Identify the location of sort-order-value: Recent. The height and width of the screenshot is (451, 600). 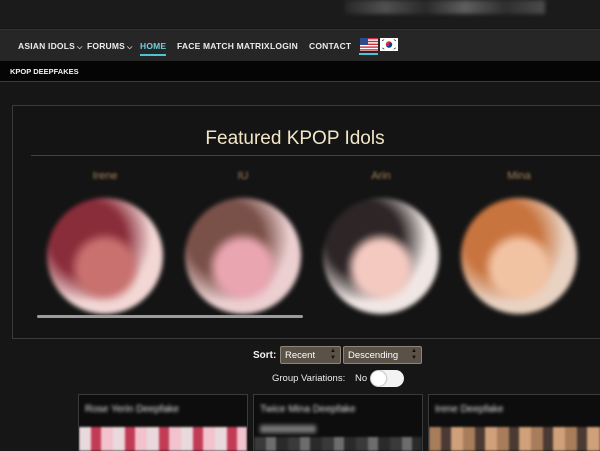
(300, 355).